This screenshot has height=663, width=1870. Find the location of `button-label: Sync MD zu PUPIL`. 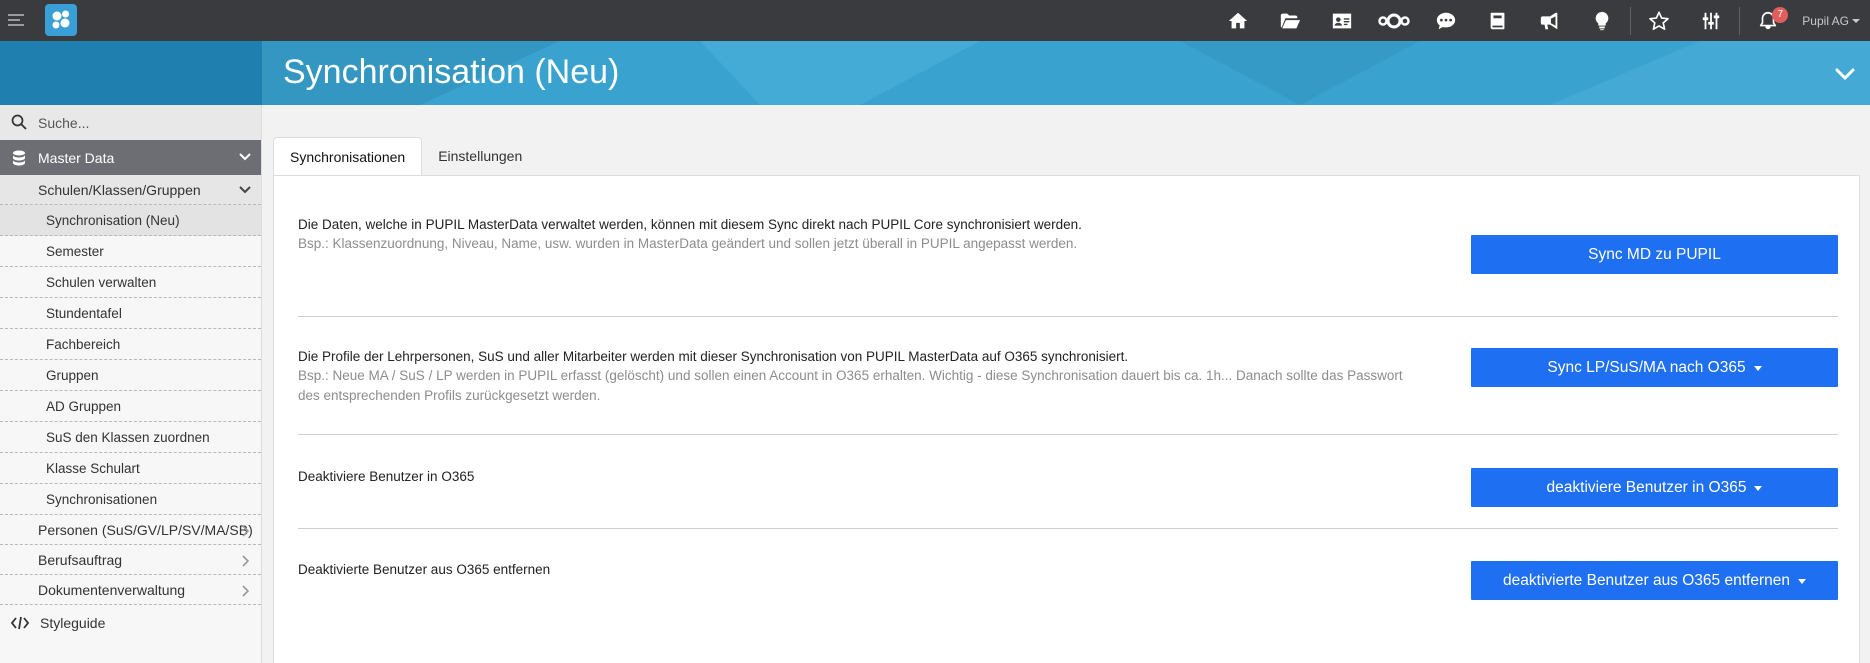

button-label: Sync MD zu PUPIL is located at coordinates (1654, 254).